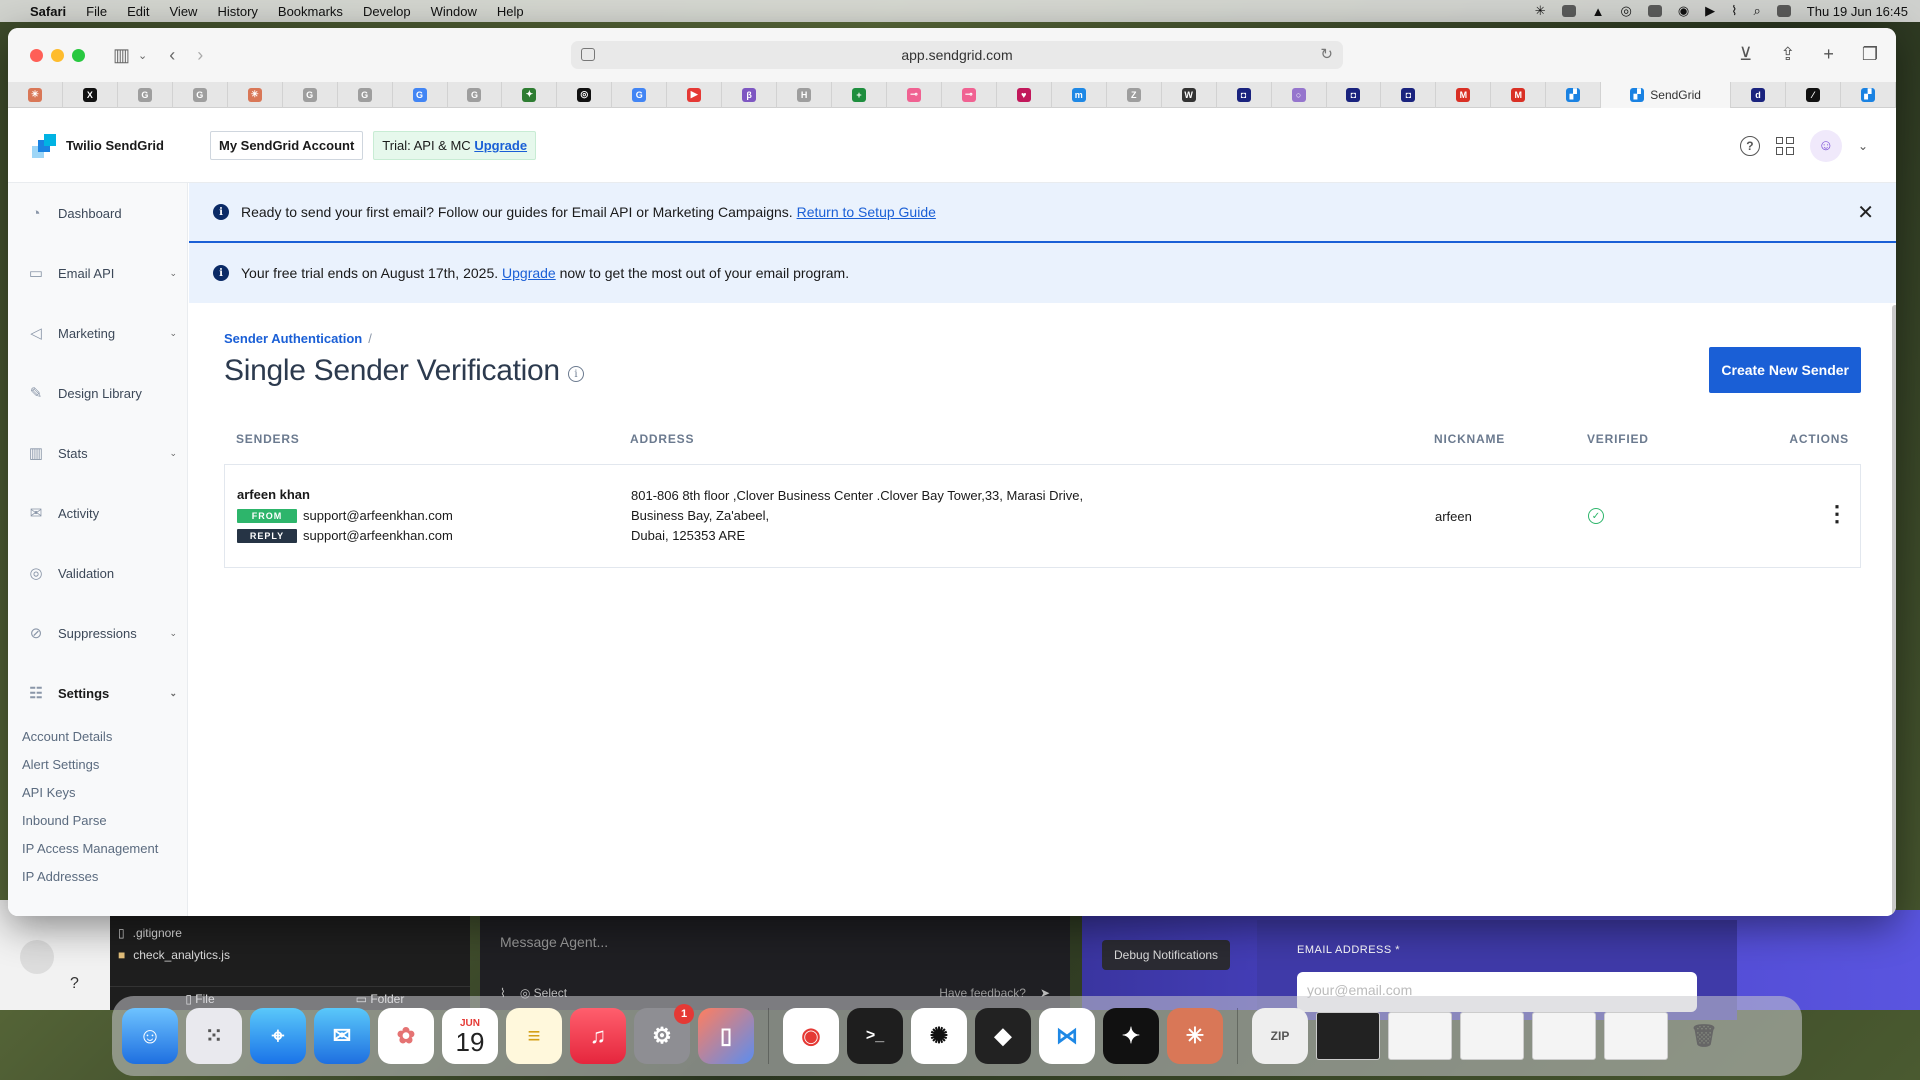 This screenshot has height=1080, width=1920. Describe the element at coordinates (664, 1034) in the screenshot. I see `system-settings-icon: ⚙ 1` at that location.